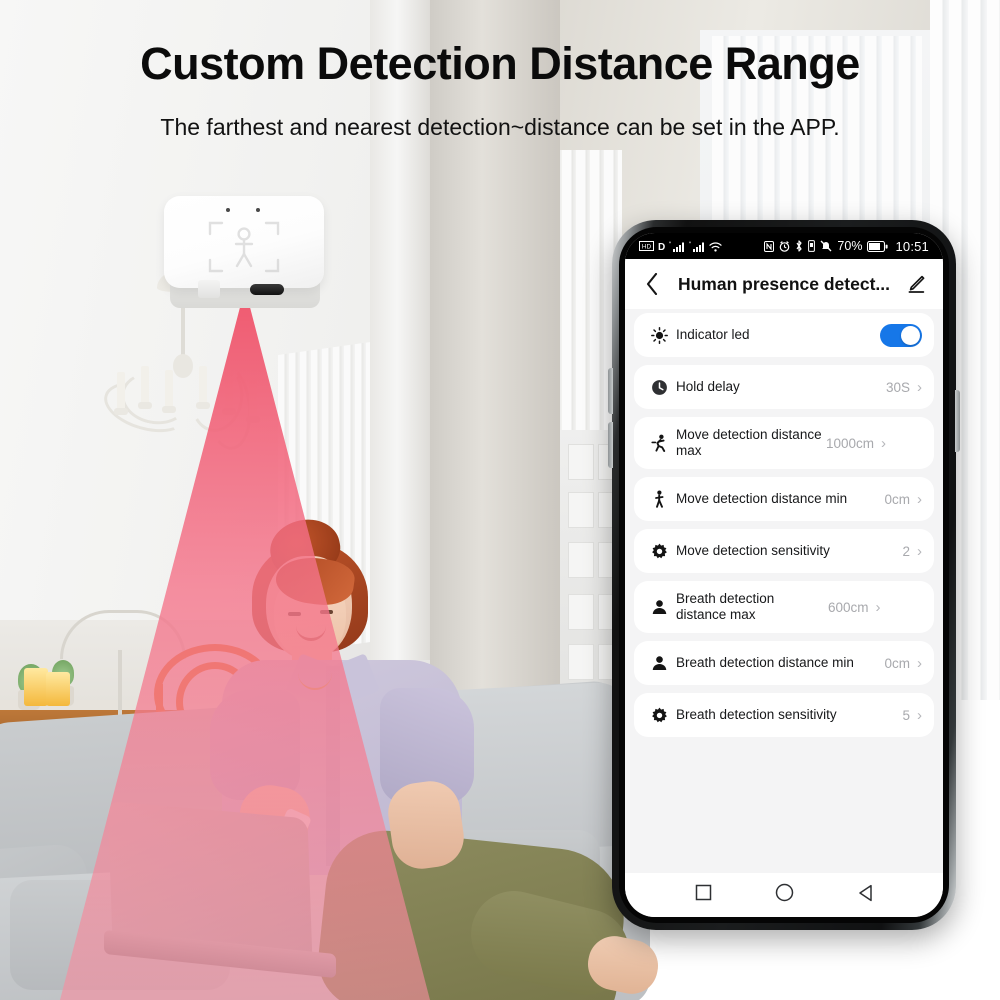 Image resolution: width=1000 pixels, height=1000 pixels. What do you see at coordinates (610, 445) in the screenshot?
I see `volume-down-button` at bounding box center [610, 445].